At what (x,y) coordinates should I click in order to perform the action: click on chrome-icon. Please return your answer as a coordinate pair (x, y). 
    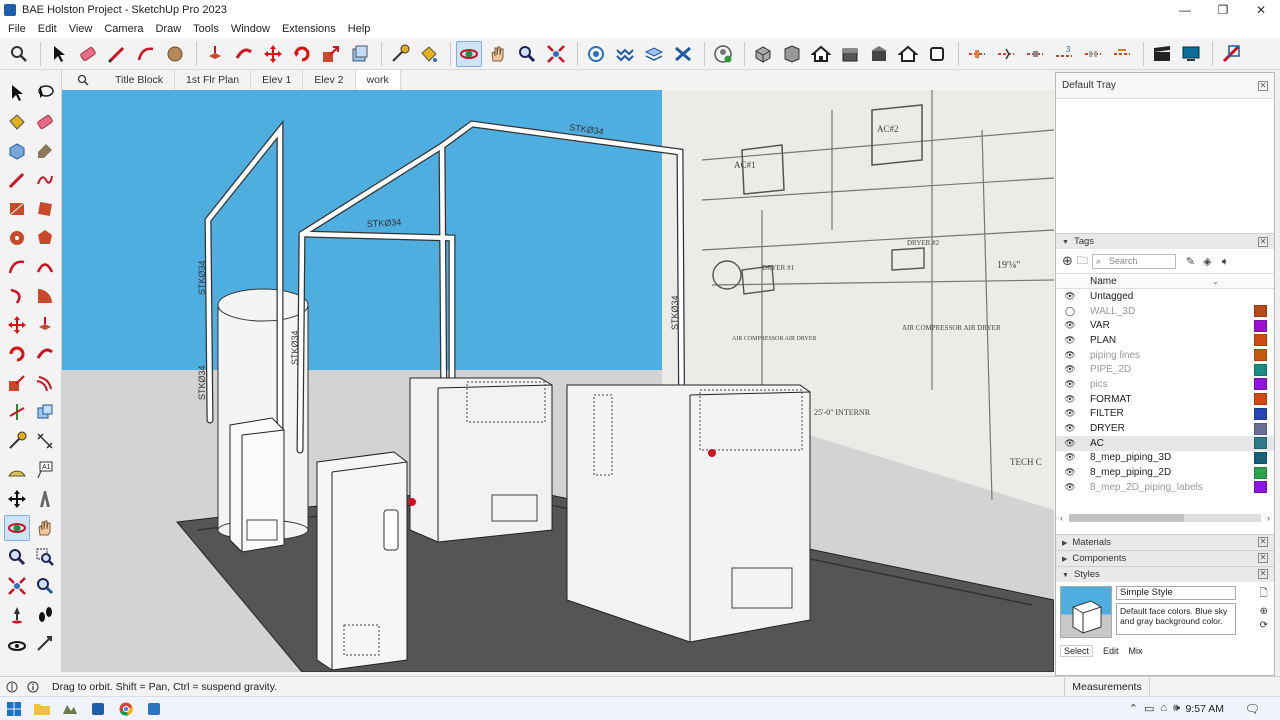
    Looking at the image, I should click on (126, 709).